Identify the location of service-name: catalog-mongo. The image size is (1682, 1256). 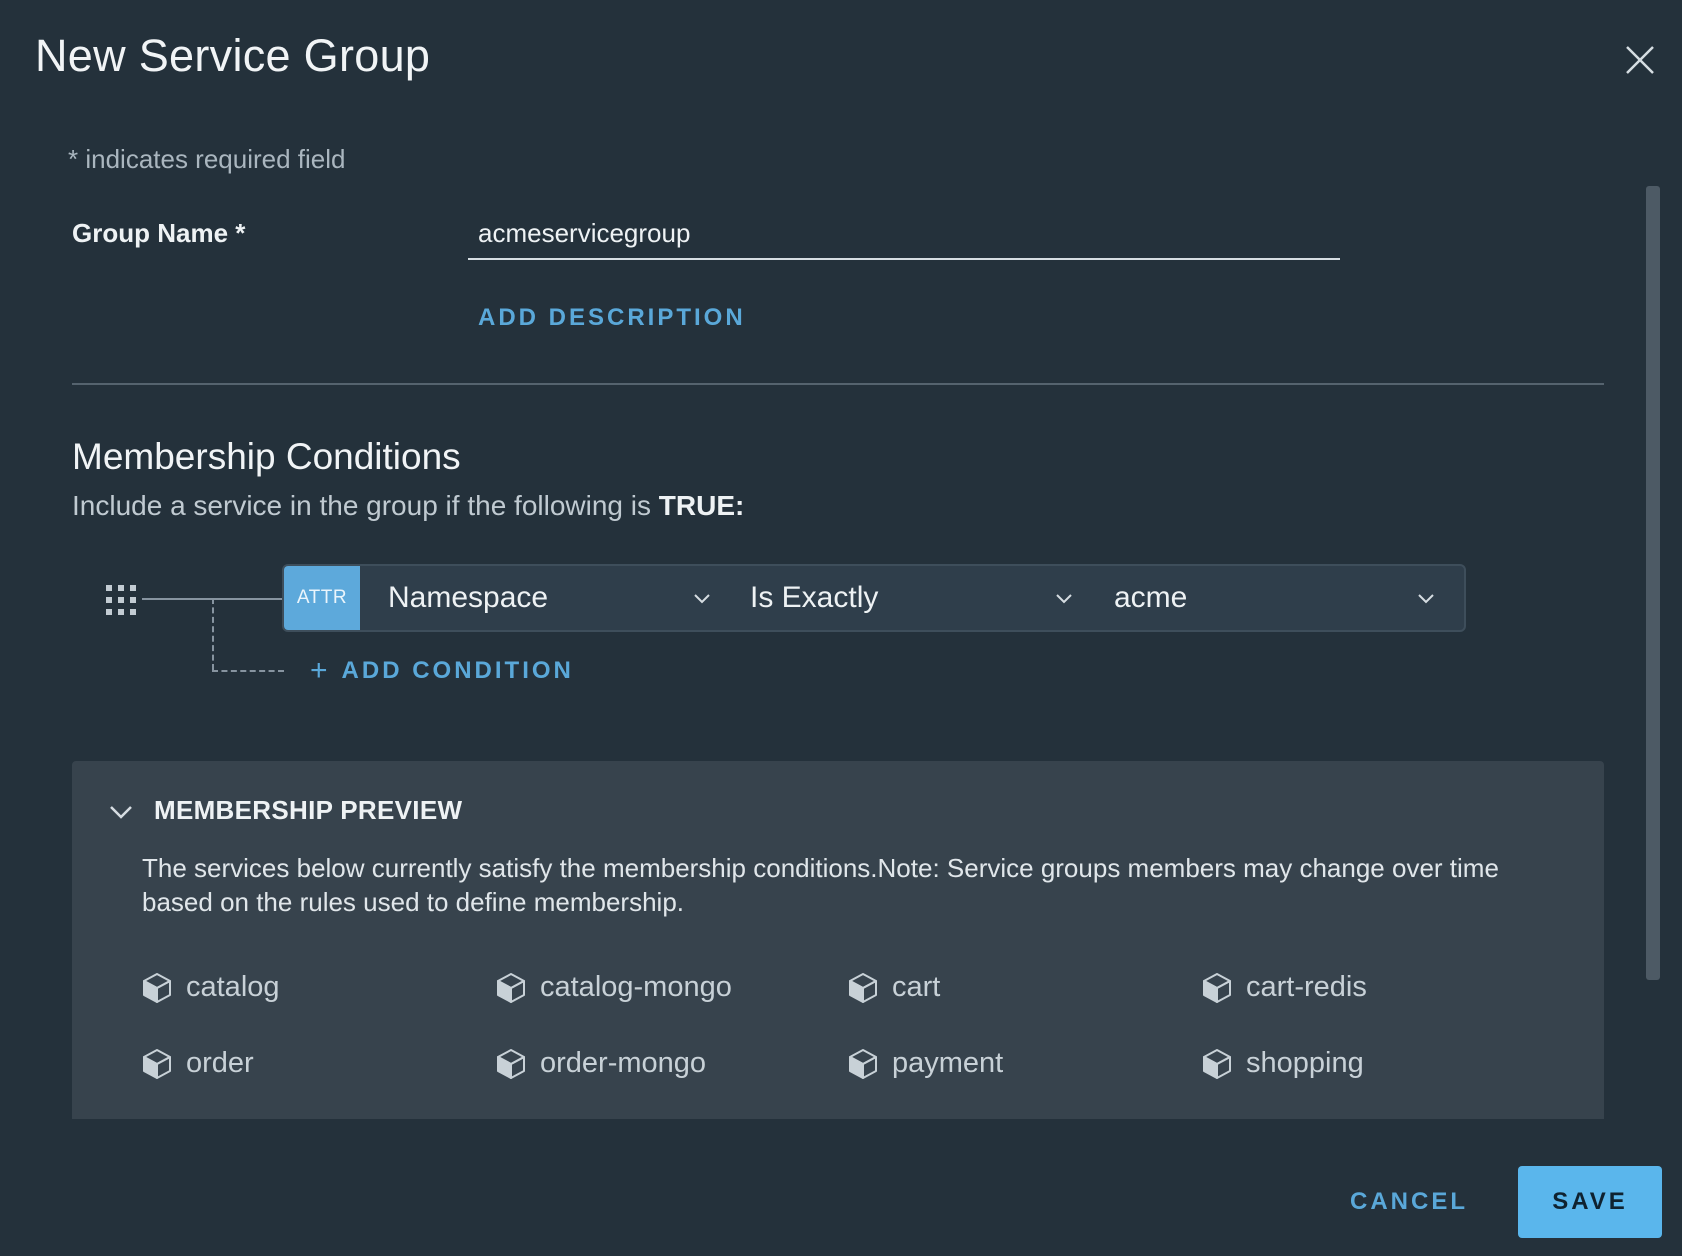
(636, 987).